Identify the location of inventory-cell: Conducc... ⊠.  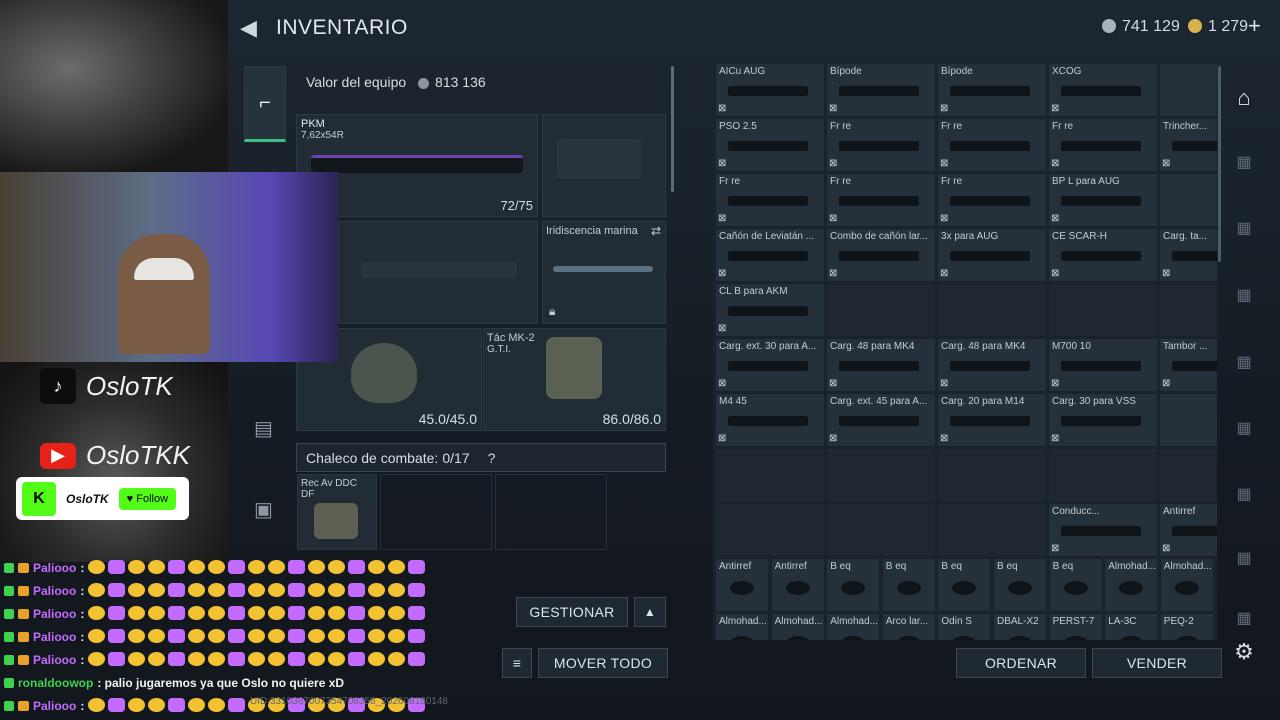
(1103, 530).